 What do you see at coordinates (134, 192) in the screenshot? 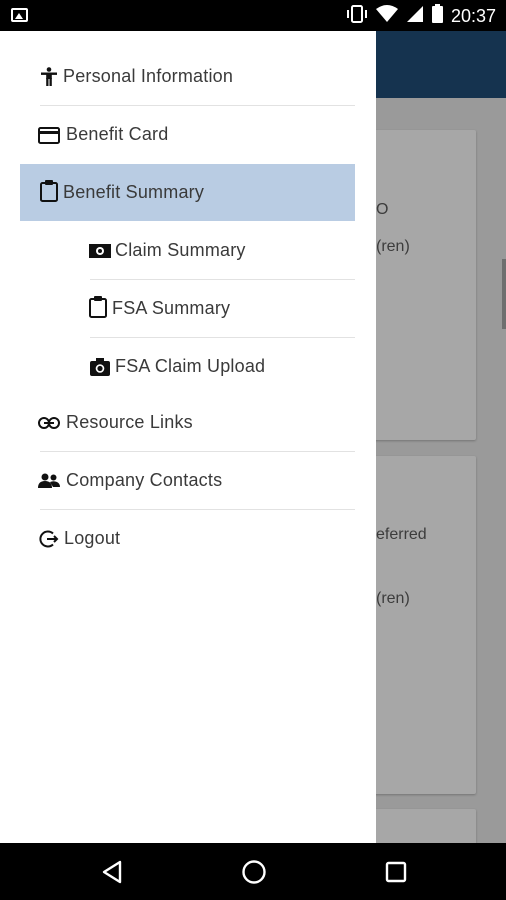
I see `menu-item-label: Benefit Summary` at bounding box center [134, 192].